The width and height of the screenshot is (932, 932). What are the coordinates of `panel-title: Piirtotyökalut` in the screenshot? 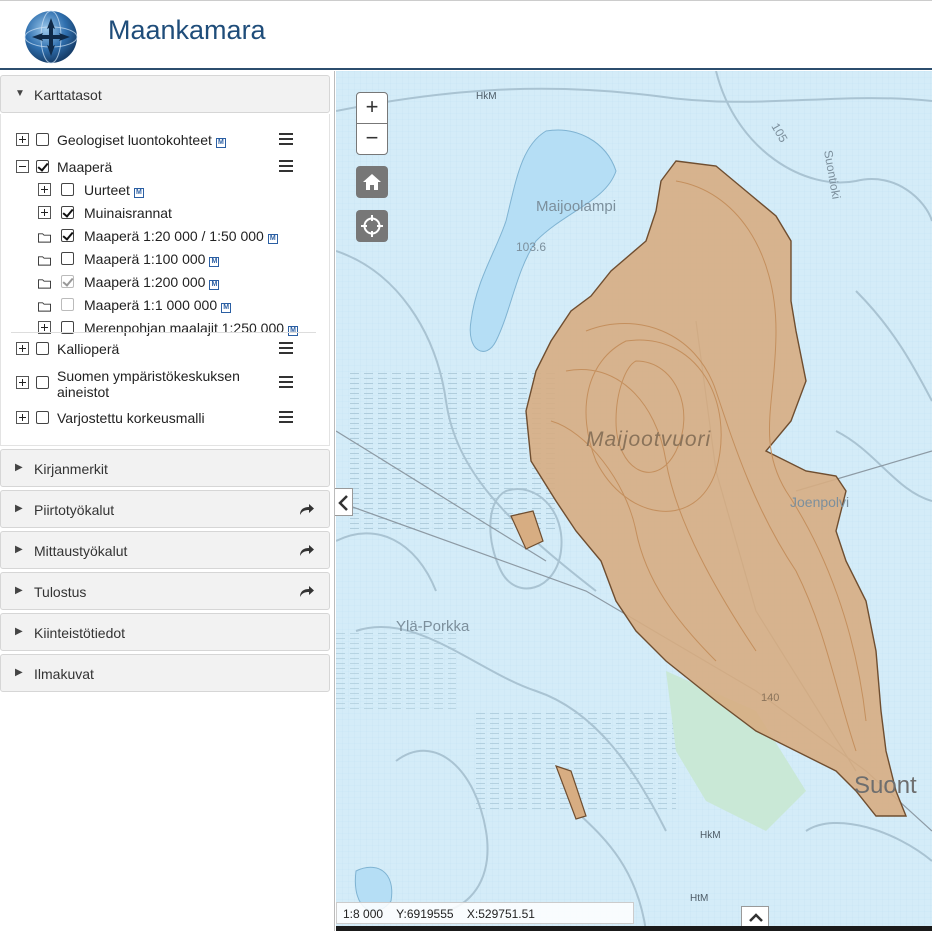 It's located at (74, 510).